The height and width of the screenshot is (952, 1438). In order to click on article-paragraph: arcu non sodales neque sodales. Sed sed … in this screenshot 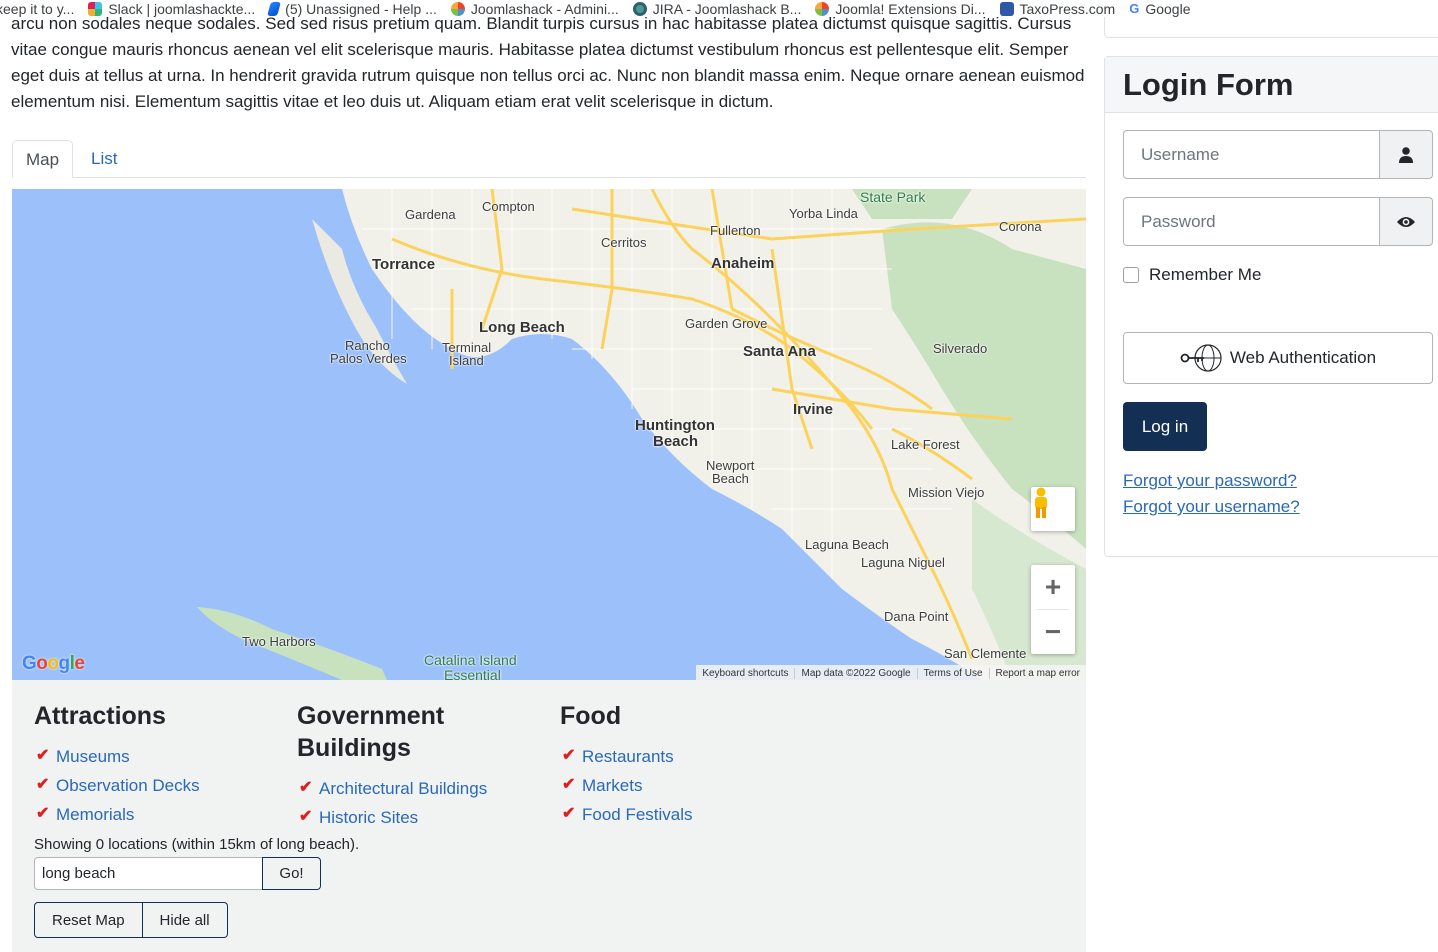, I will do `click(548, 62)`.